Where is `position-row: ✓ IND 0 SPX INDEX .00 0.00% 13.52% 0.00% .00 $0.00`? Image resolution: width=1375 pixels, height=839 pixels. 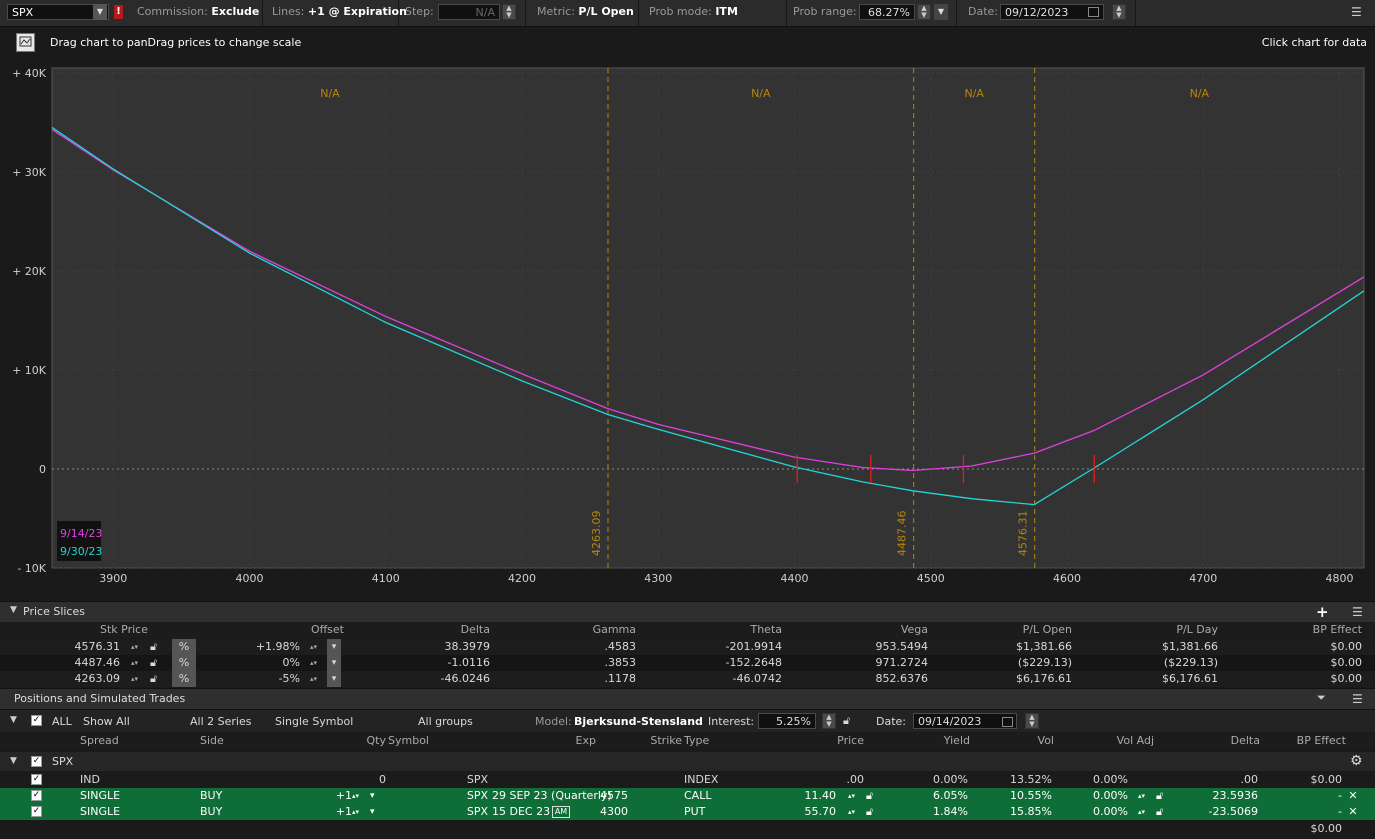 position-row: ✓ IND 0 SPX INDEX .00 0.00% 13.52% 0.00% .00 $0.00 is located at coordinates (687, 780).